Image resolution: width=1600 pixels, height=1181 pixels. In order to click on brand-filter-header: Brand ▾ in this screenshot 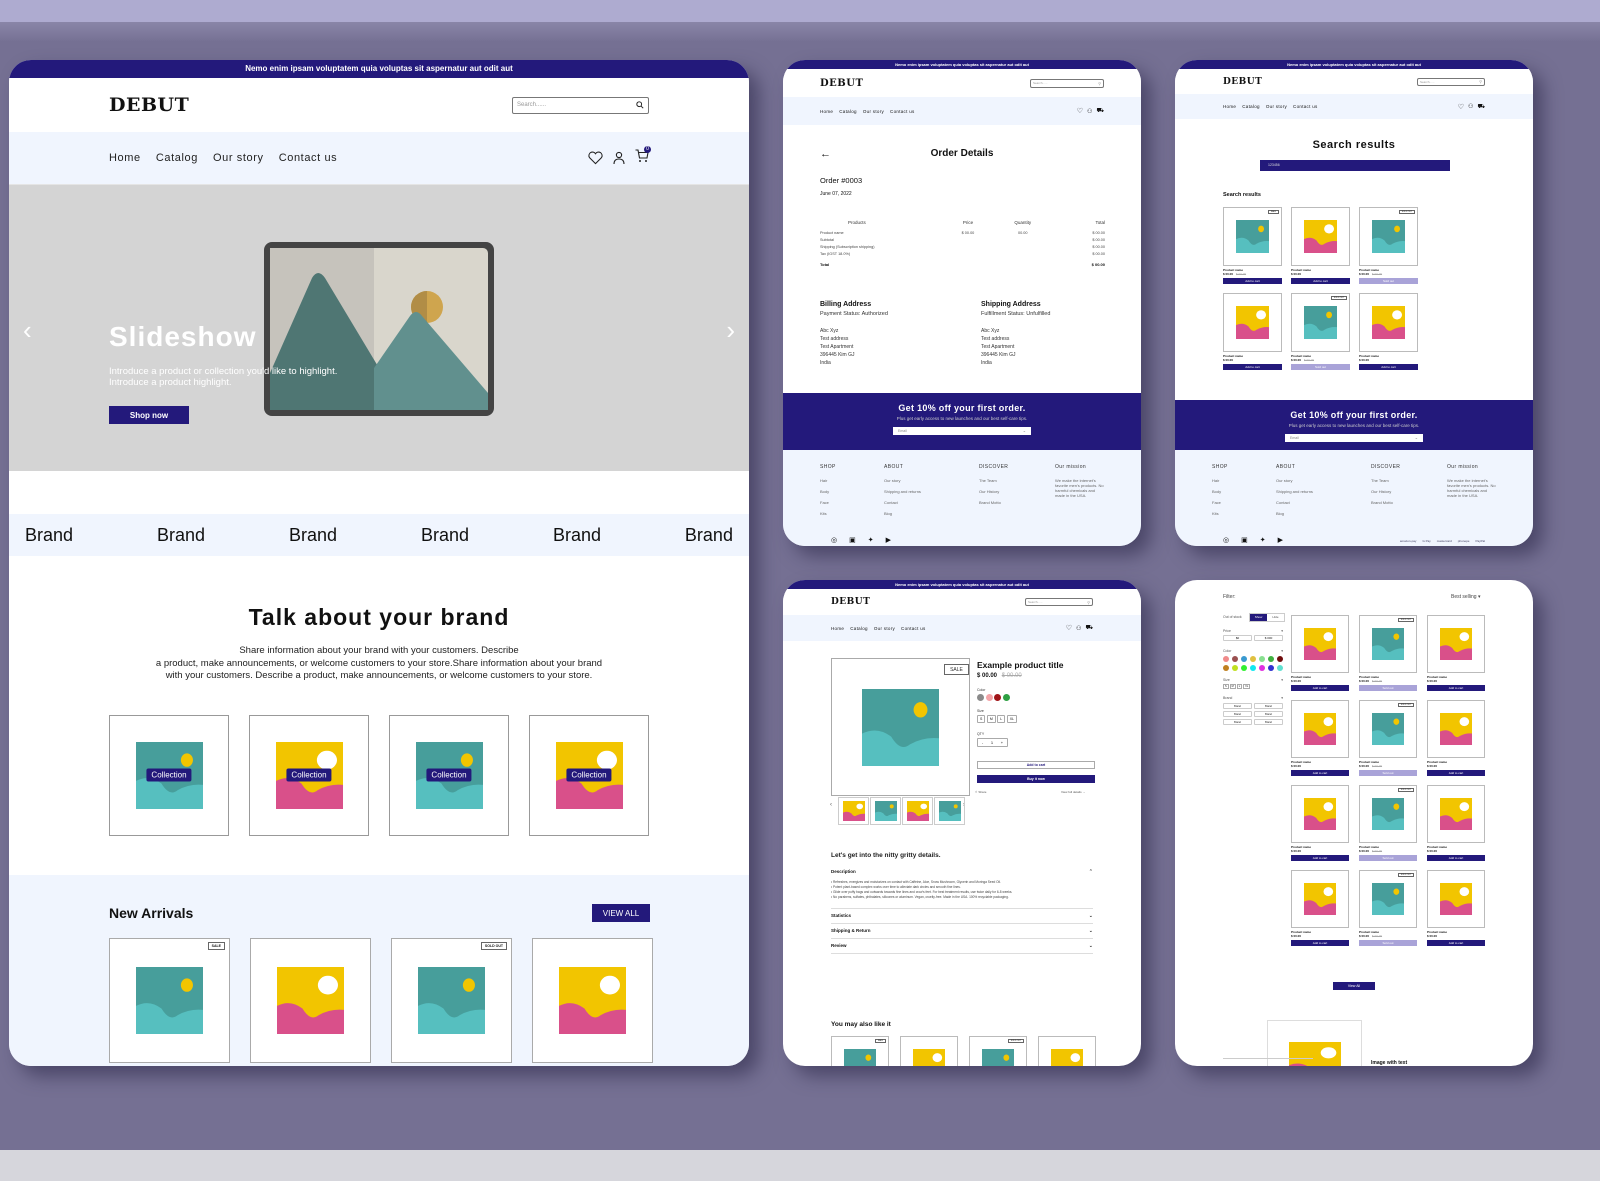, I will do `click(1253, 698)`.